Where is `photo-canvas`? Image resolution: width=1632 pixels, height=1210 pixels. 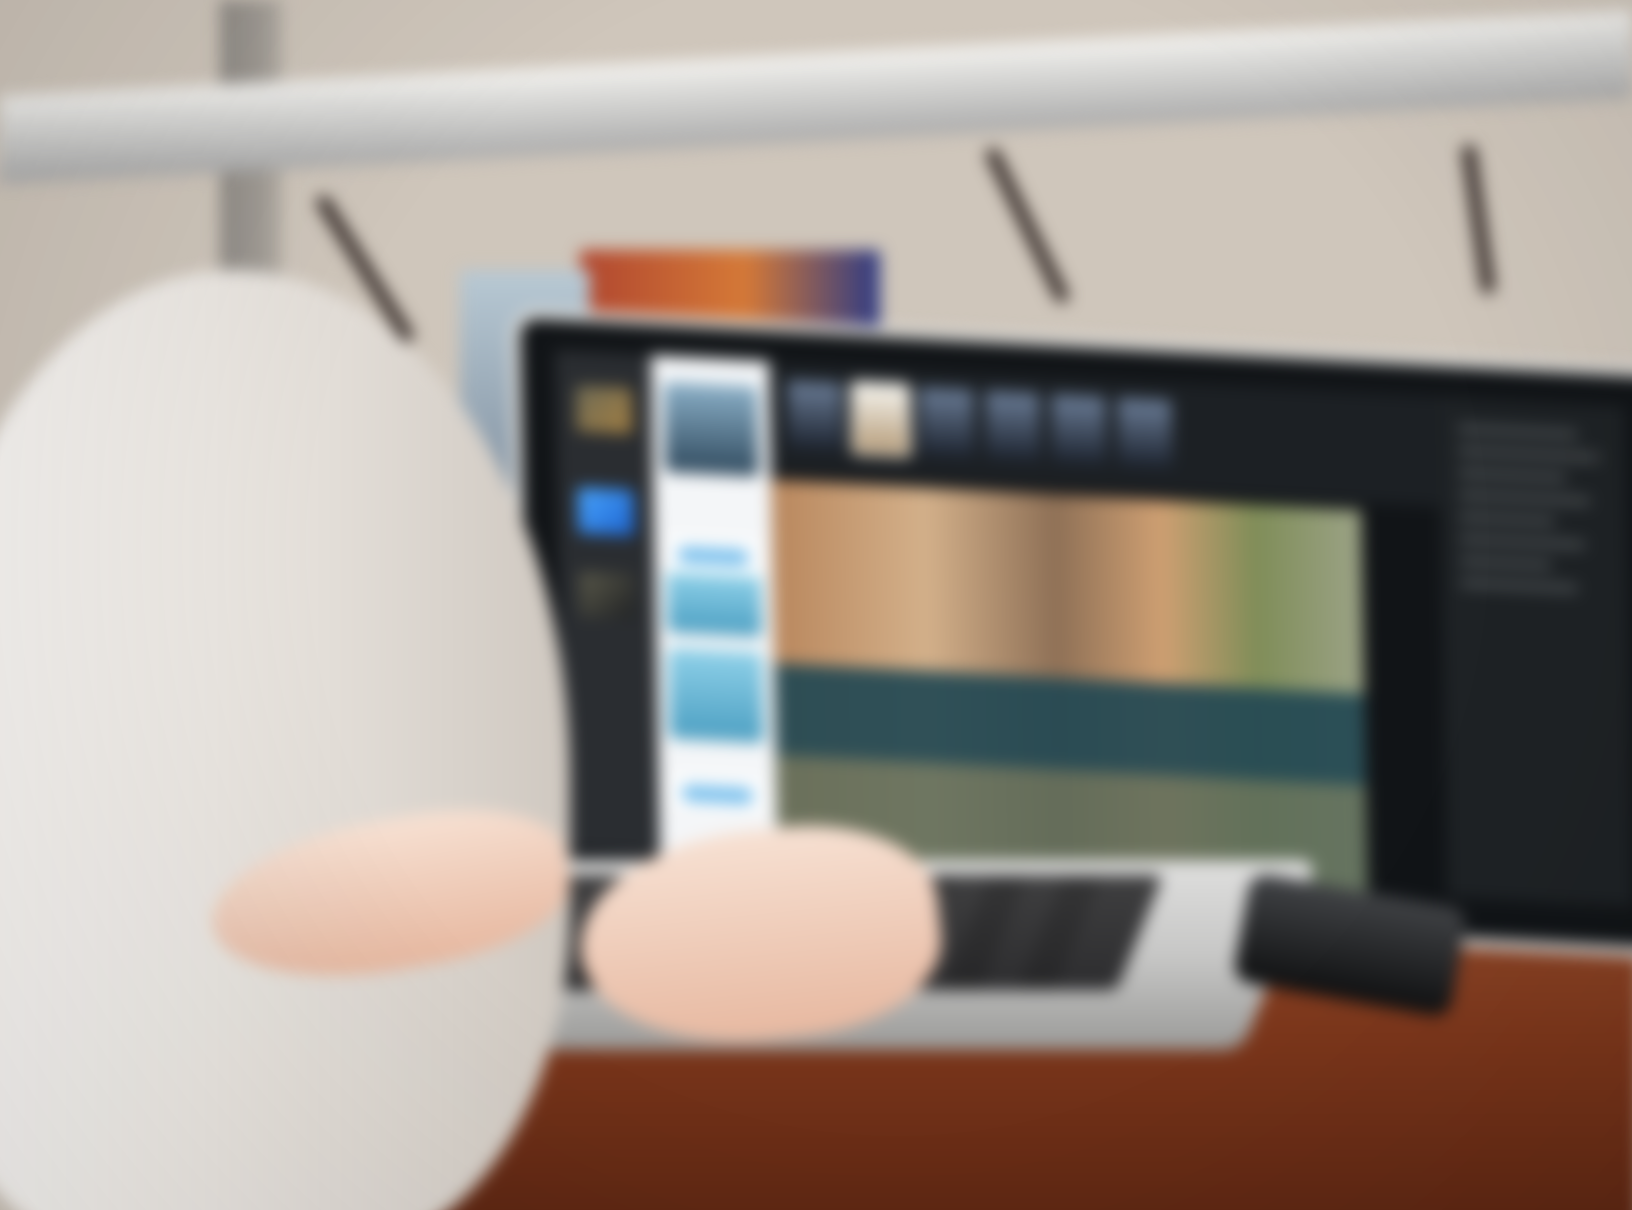
photo-canvas is located at coordinates (1069, 686).